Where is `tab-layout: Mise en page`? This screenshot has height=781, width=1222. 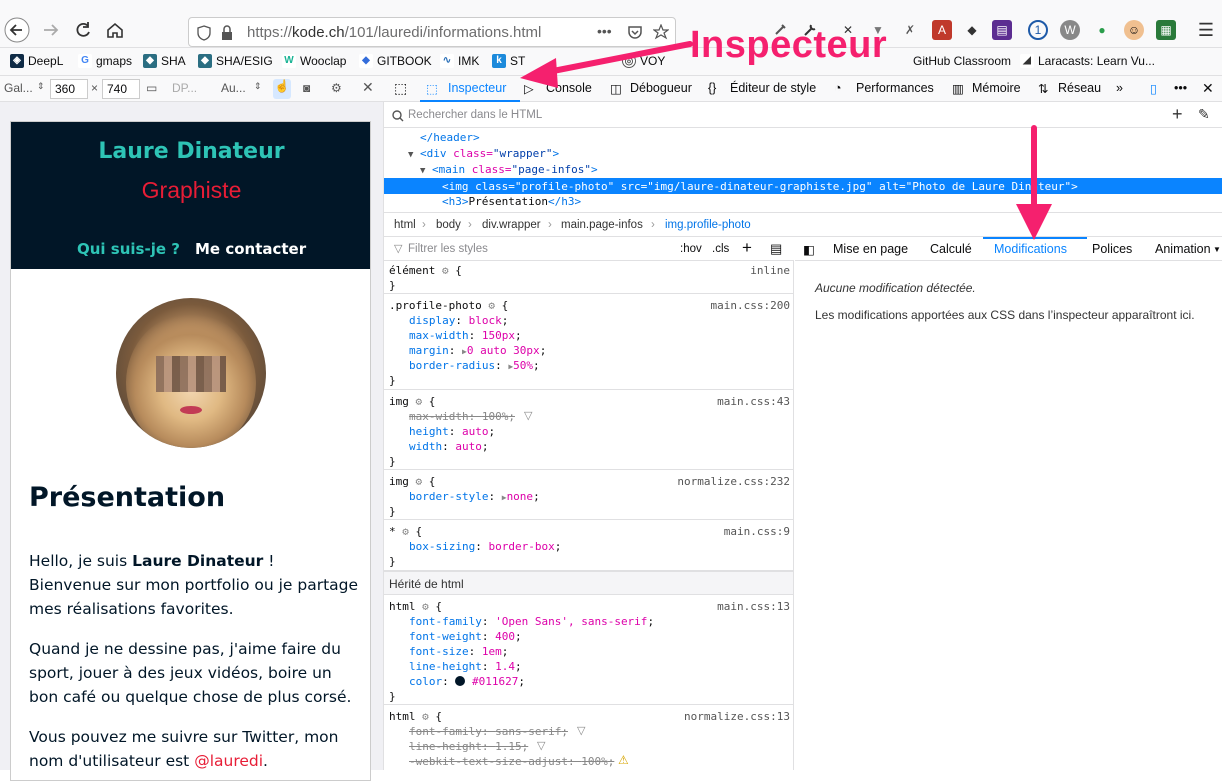 tab-layout: Mise en page is located at coordinates (870, 249).